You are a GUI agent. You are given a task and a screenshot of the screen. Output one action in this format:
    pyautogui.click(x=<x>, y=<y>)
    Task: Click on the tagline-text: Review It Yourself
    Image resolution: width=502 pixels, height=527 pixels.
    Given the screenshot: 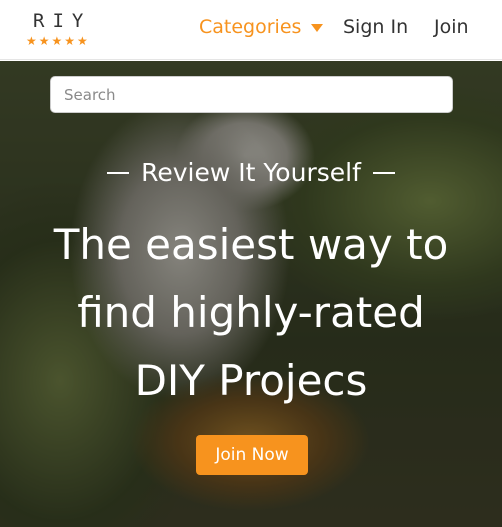 What is the action you would take?
    pyautogui.click(x=251, y=172)
    